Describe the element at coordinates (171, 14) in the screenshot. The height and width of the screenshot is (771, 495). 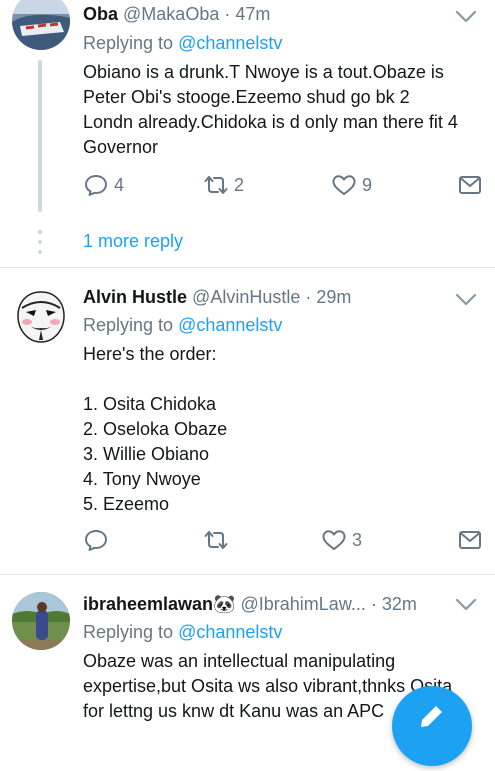
I see `user-handle: @MakaOba` at that location.